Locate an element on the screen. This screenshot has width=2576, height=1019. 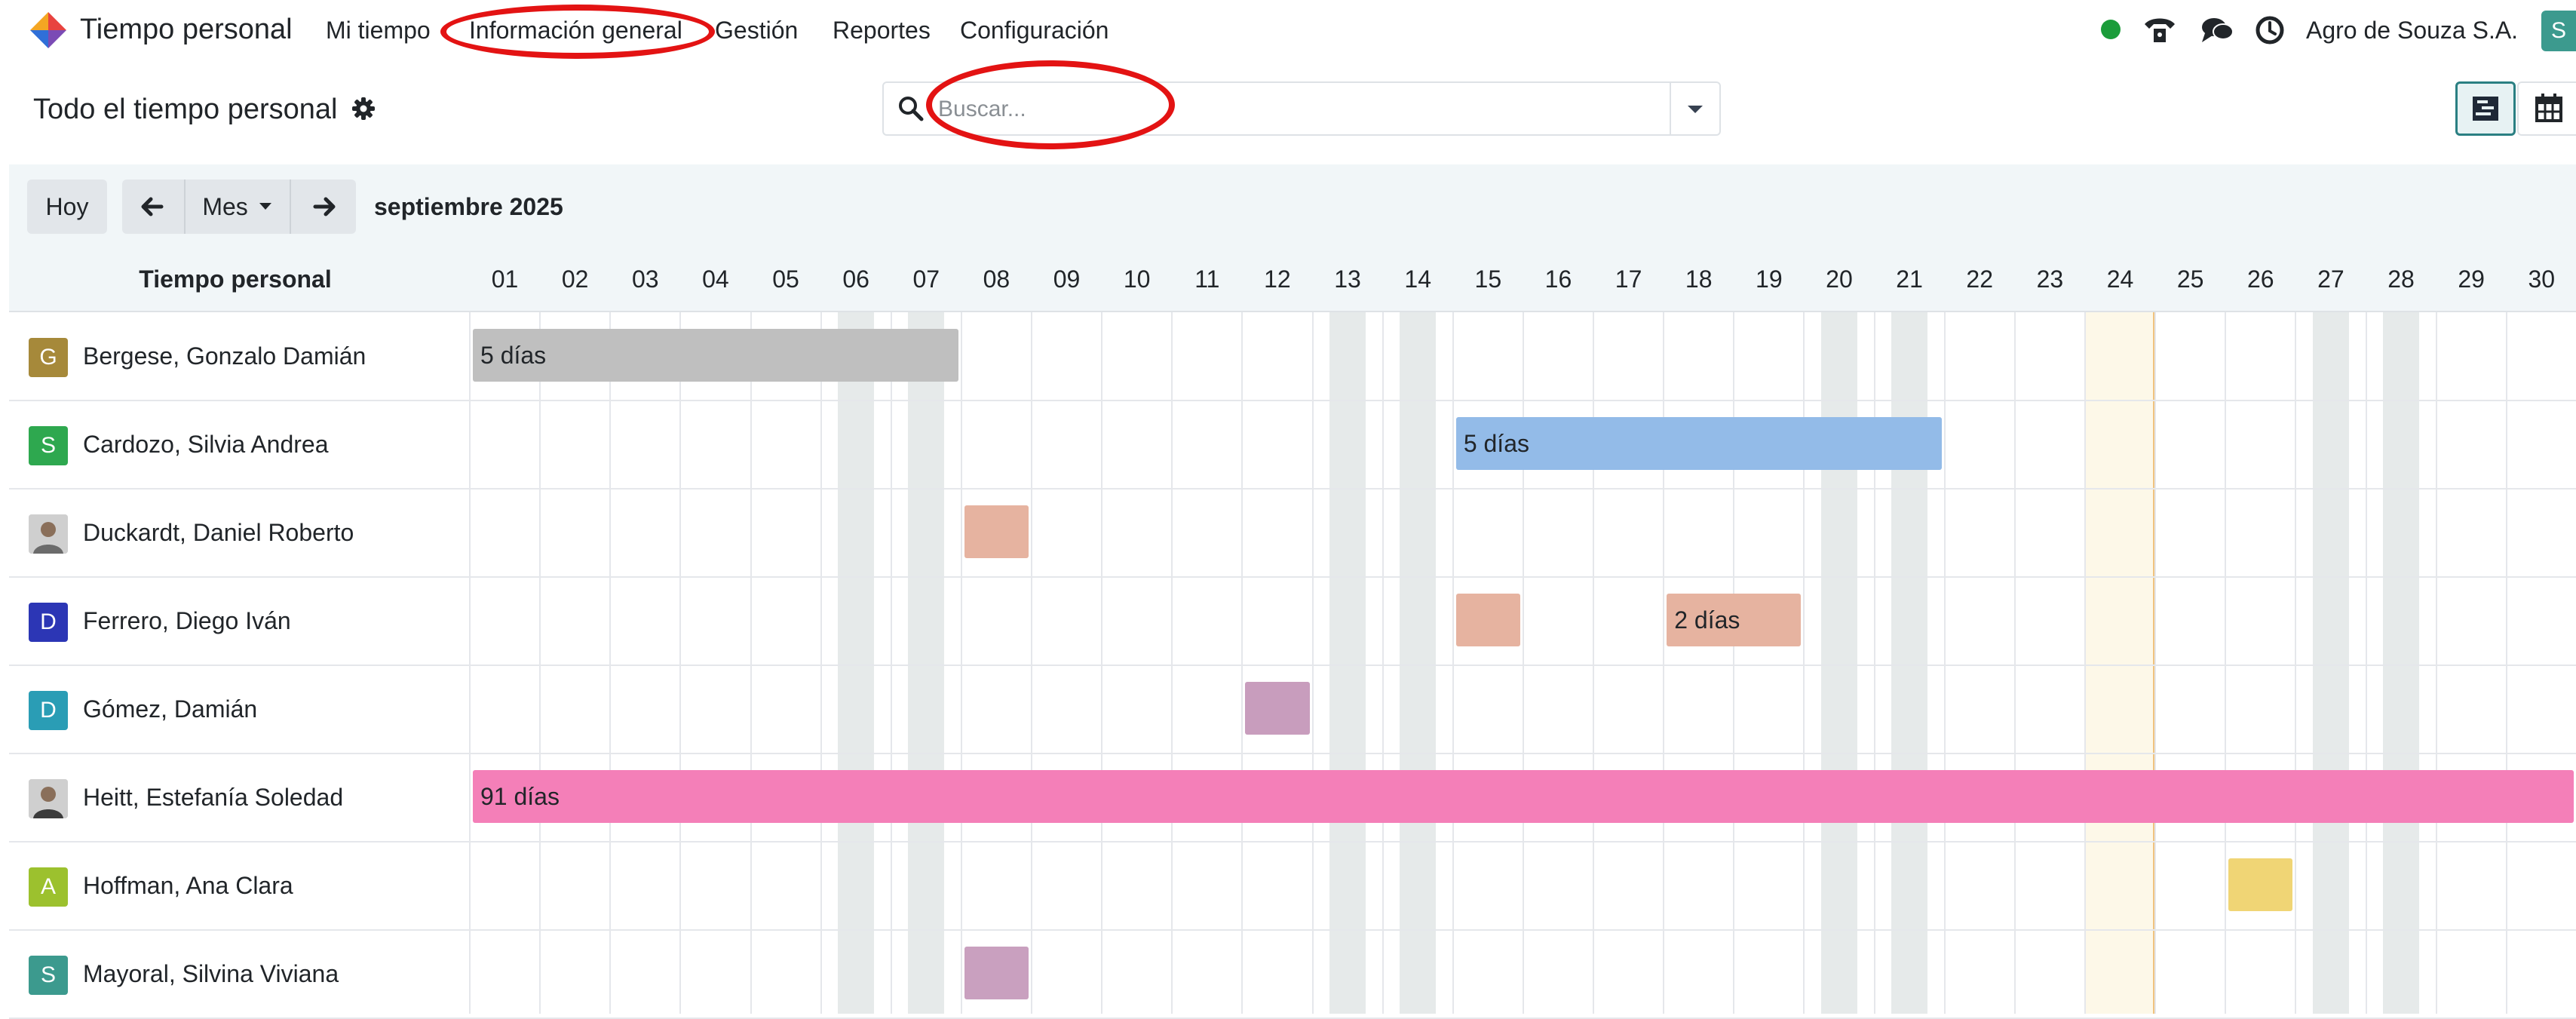
activity-clock-icon is located at coordinates (2270, 30).